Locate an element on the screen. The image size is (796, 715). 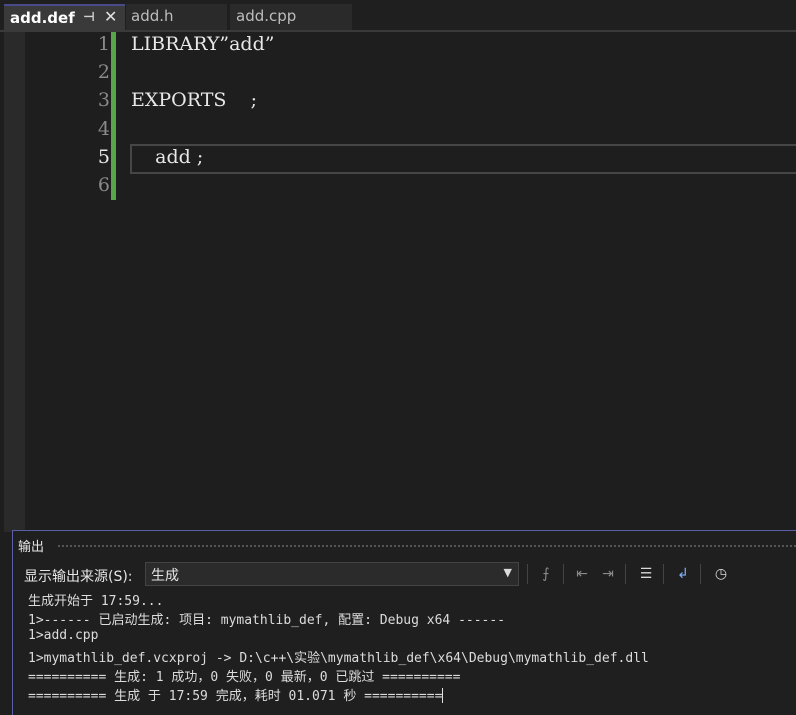
line-number: 6 is located at coordinates (103, 185).